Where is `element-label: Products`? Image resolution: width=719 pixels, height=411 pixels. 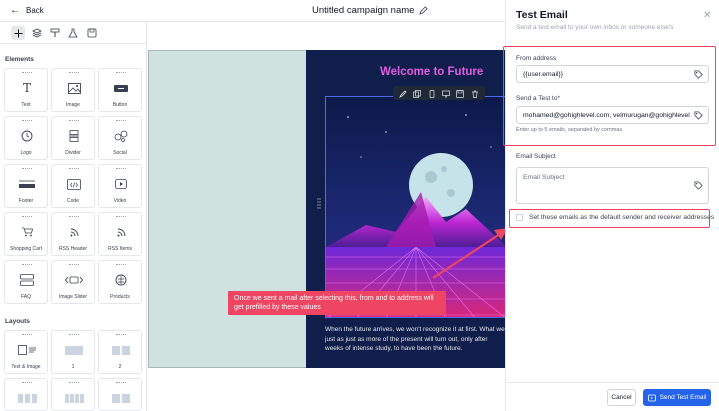
element-label: Products is located at coordinates (120, 297).